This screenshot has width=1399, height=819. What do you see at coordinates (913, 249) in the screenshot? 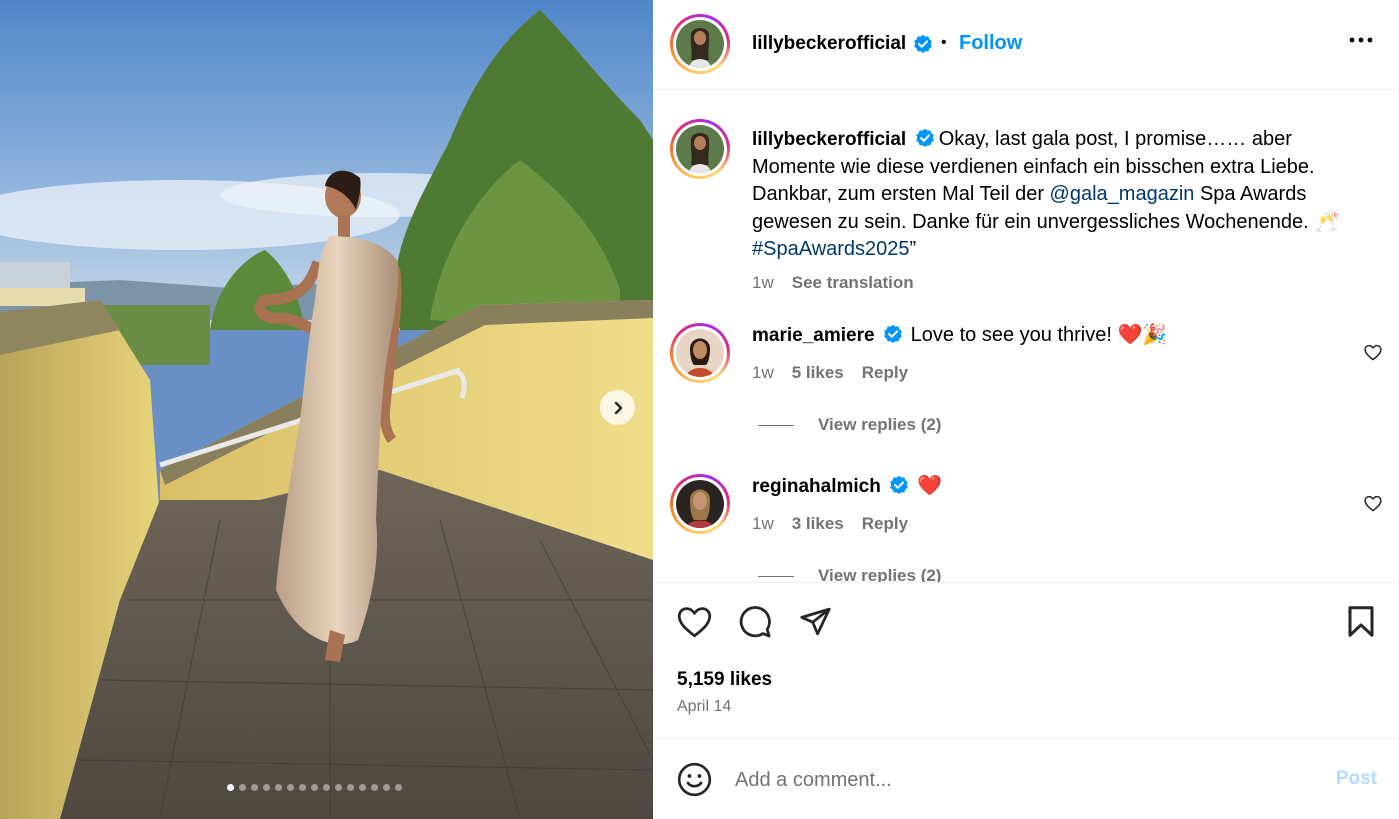
I see `caption-end-quote: ”` at bounding box center [913, 249].